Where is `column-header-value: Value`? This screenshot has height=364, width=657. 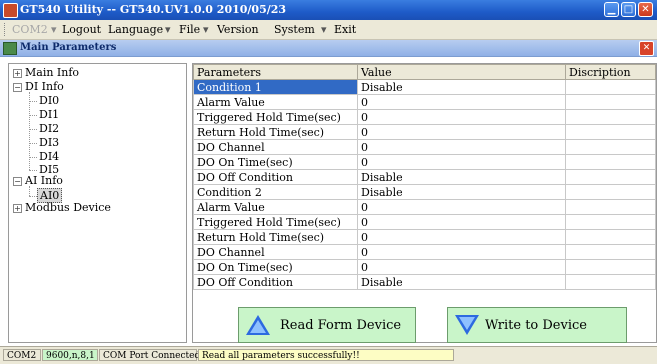
column-header-value: Value is located at coordinates (461, 72).